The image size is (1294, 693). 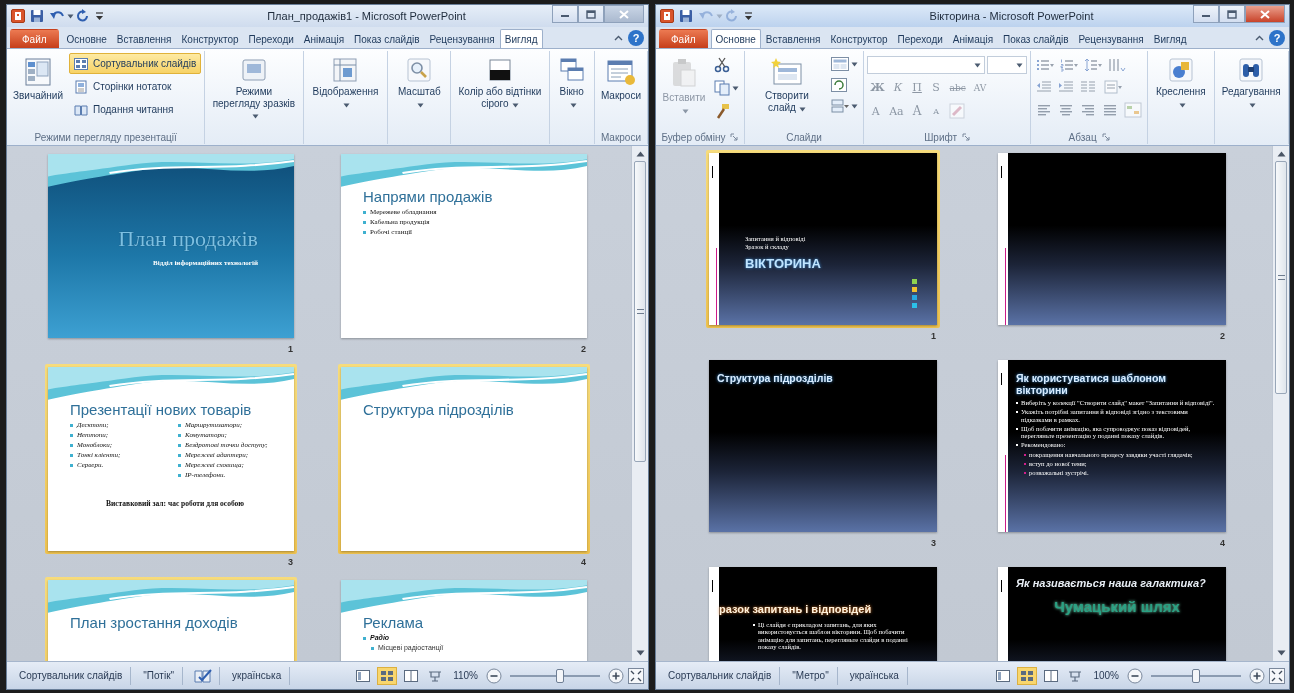 I want to click on slide-icon, so click(x=253, y=70).